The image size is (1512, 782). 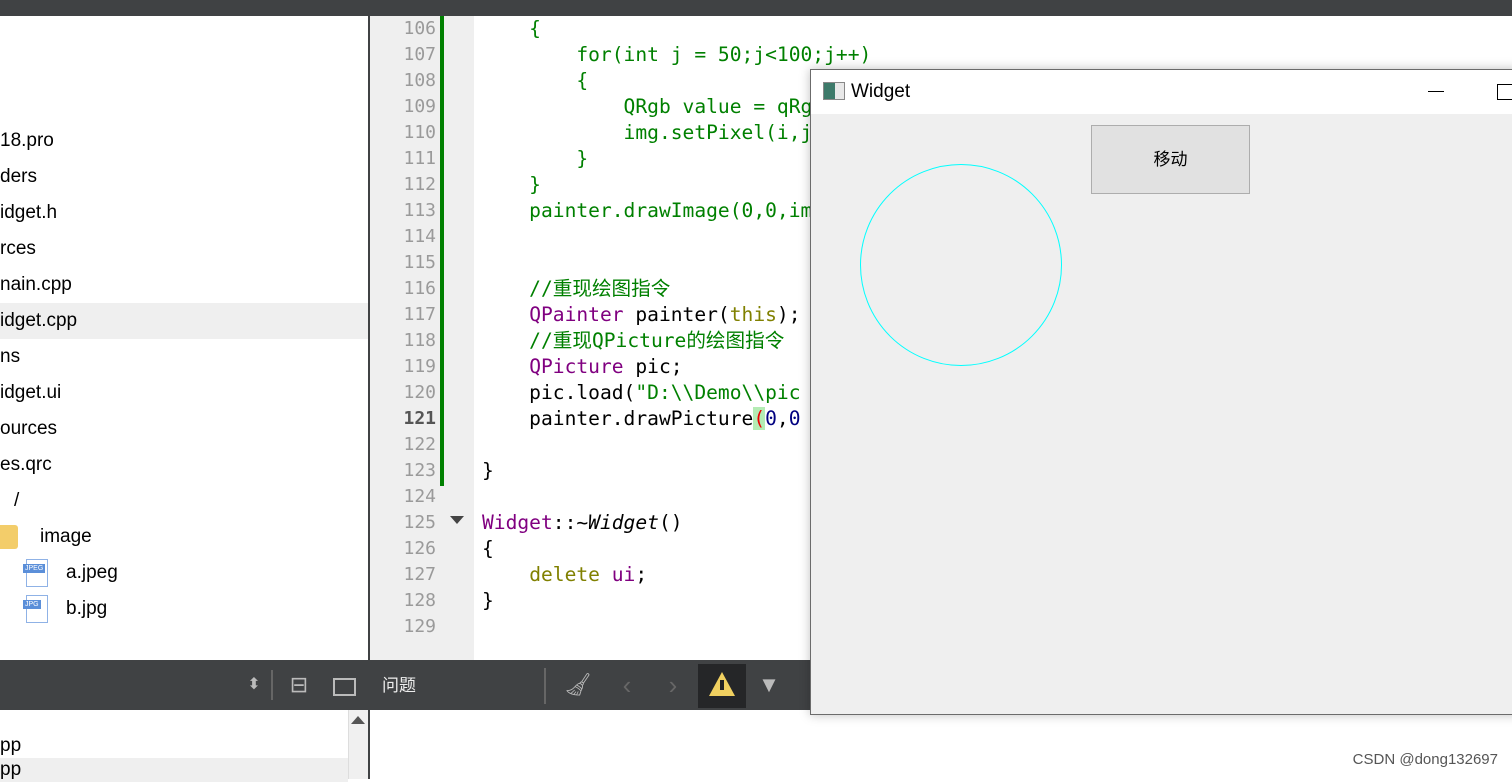 I want to click on tree-item-label: nain.cpp, so click(x=36, y=284).